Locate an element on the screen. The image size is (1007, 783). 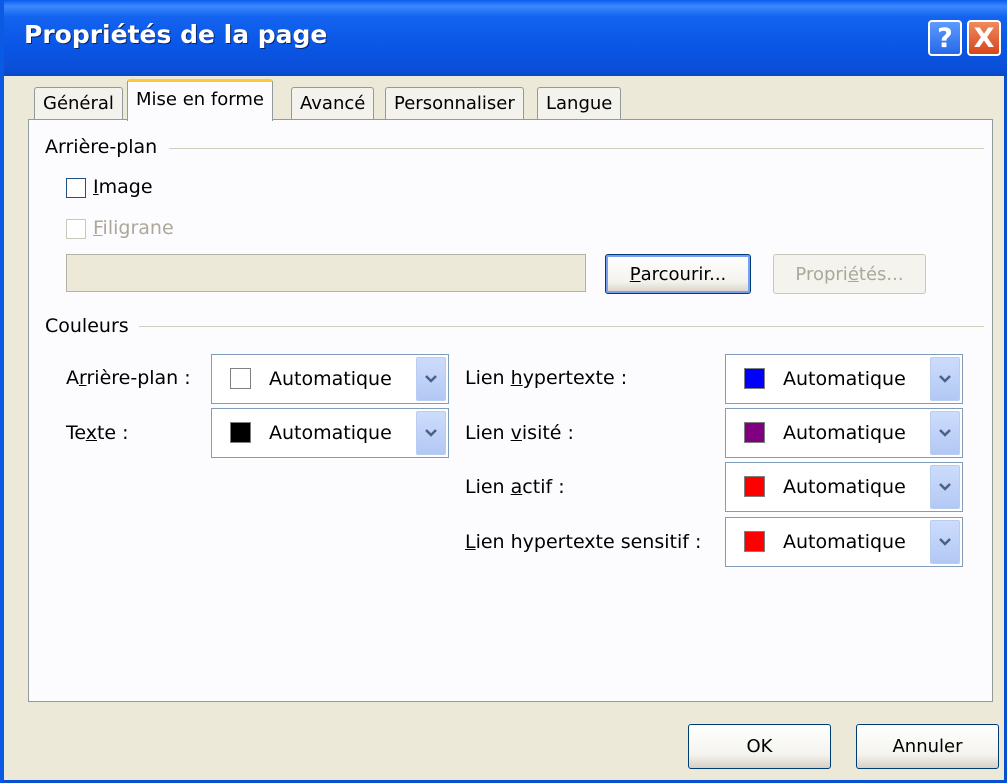
watermark-checkbox is located at coordinates (76, 229).